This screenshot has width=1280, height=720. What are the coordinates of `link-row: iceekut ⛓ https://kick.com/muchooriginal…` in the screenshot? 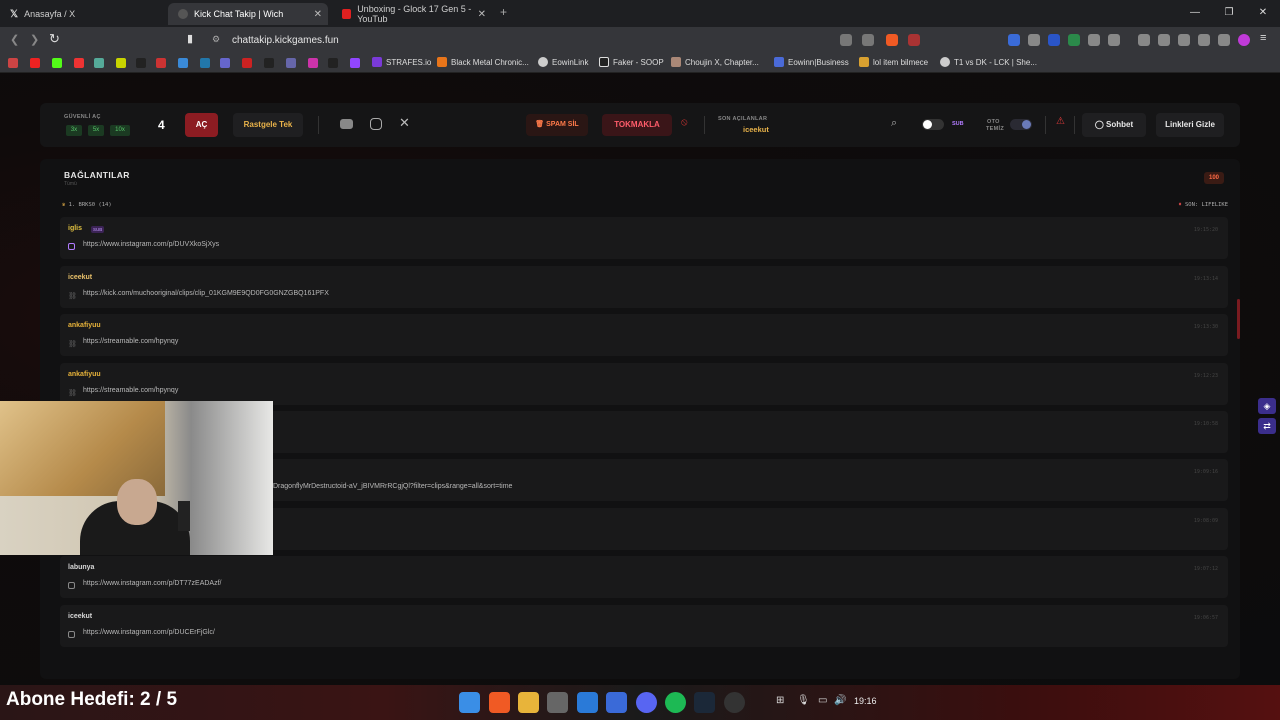 It's located at (644, 287).